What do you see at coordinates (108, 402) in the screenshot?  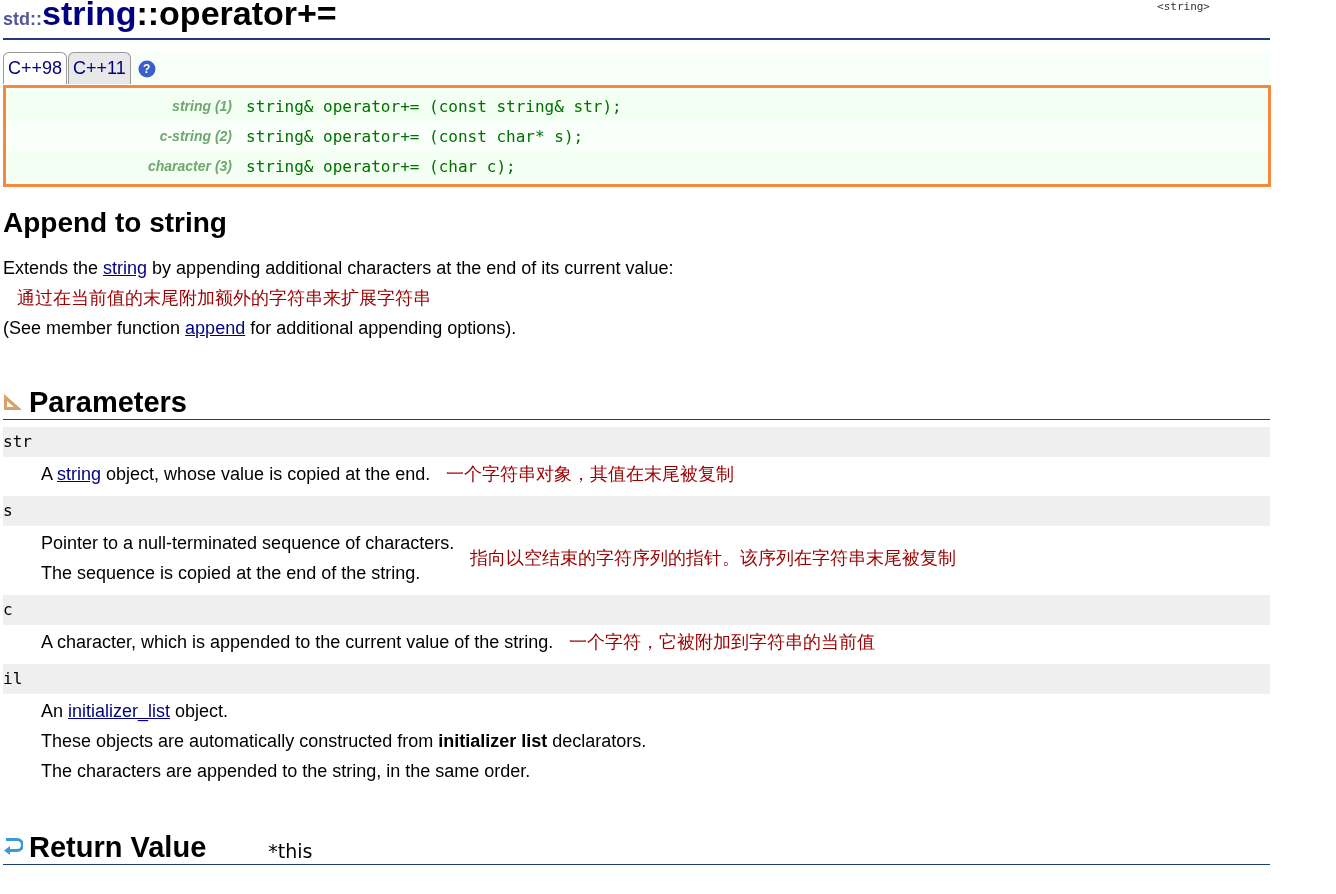 I see `section-heading: Parameters` at bounding box center [108, 402].